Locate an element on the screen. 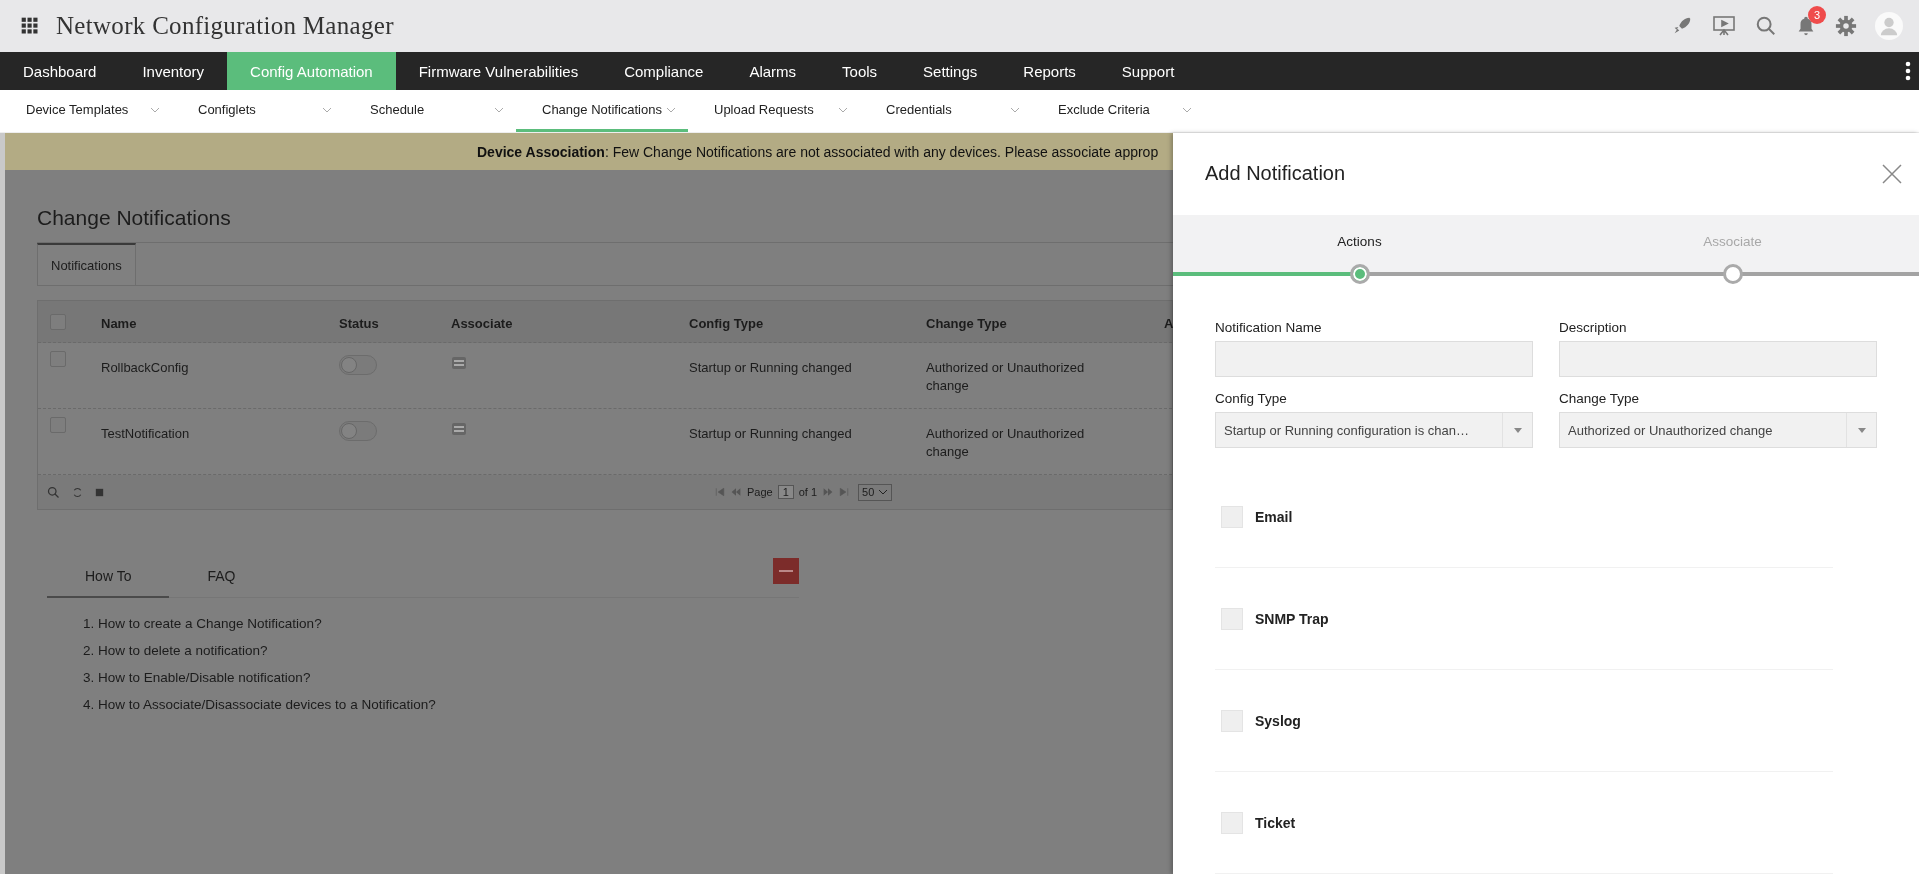 The width and height of the screenshot is (1919, 874). dropdown-field: Authorized or Unauthorized change is located at coordinates (1718, 430).